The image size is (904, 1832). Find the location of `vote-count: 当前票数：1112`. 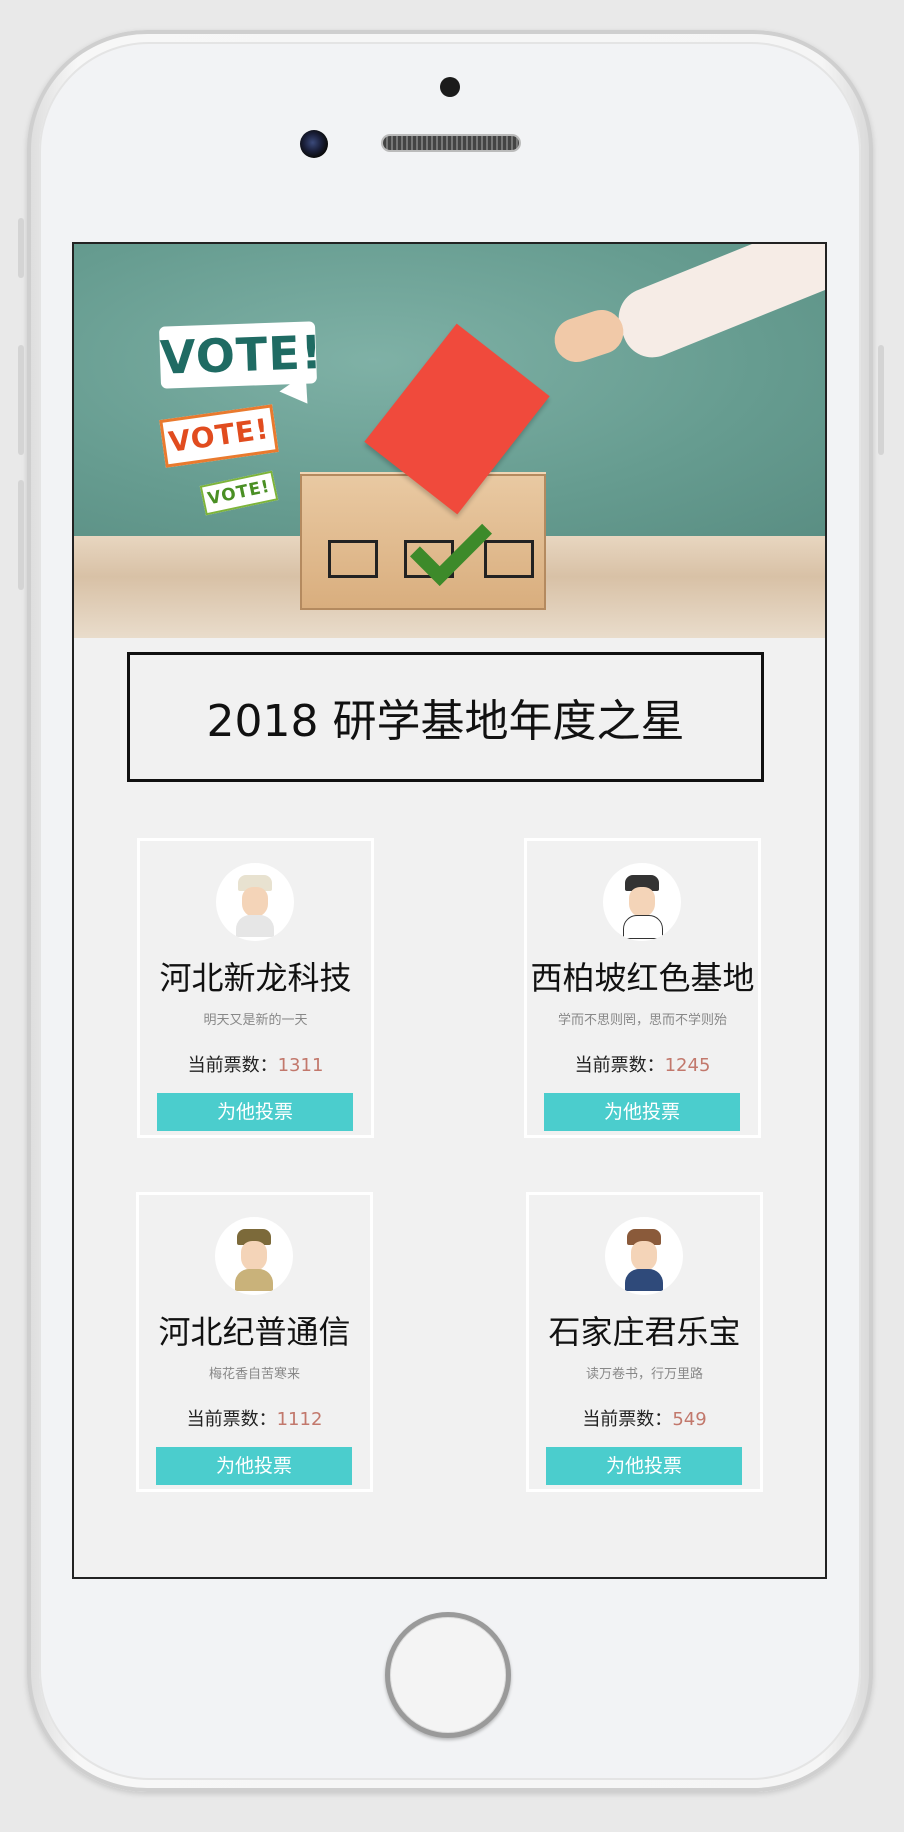

vote-count: 当前票数：1112 is located at coordinates (254, 1418).